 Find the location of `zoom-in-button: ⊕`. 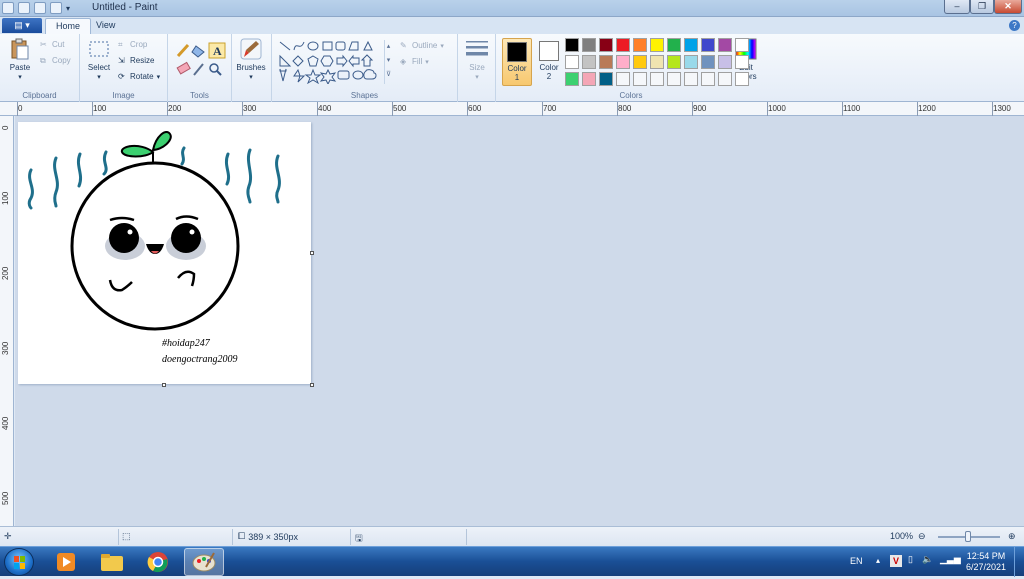

zoom-in-button: ⊕ is located at coordinates (1012, 536).